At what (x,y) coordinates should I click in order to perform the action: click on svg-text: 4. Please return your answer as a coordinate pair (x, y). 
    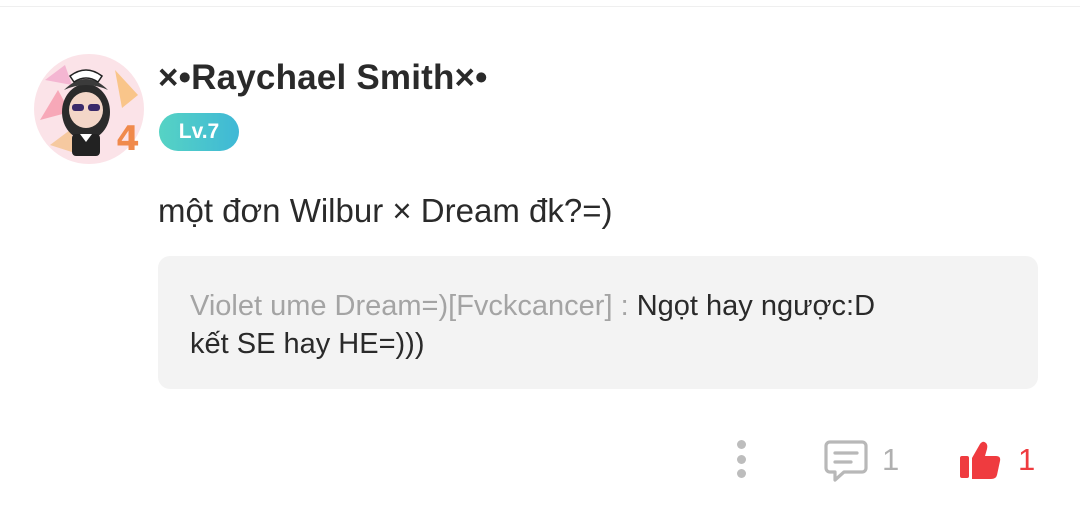
    Looking at the image, I should click on (128, 139).